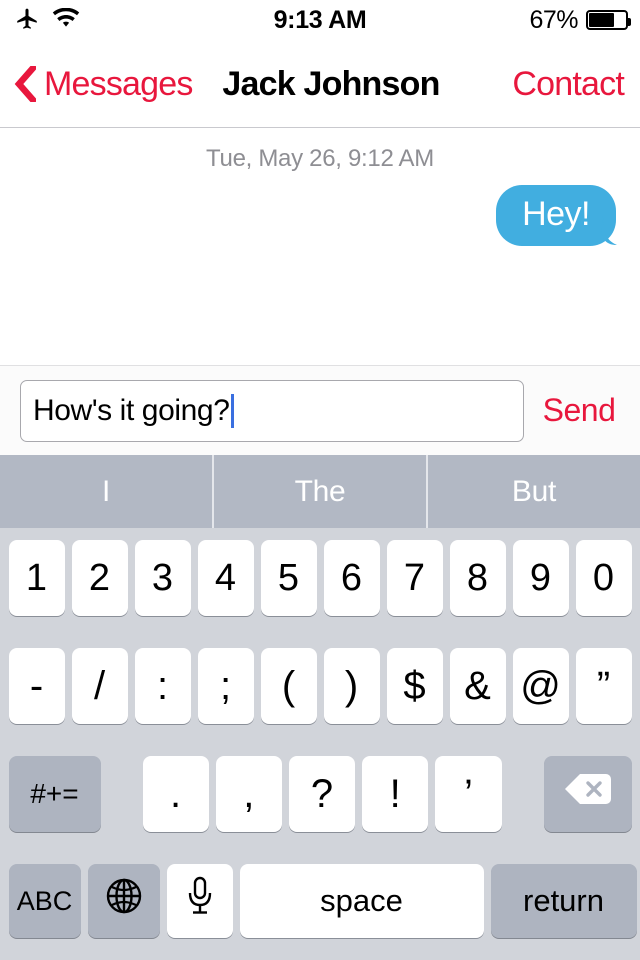 The height and width of the screenshot is (960, 640). I want to click on contact-button: Contact, so click(568, 84).